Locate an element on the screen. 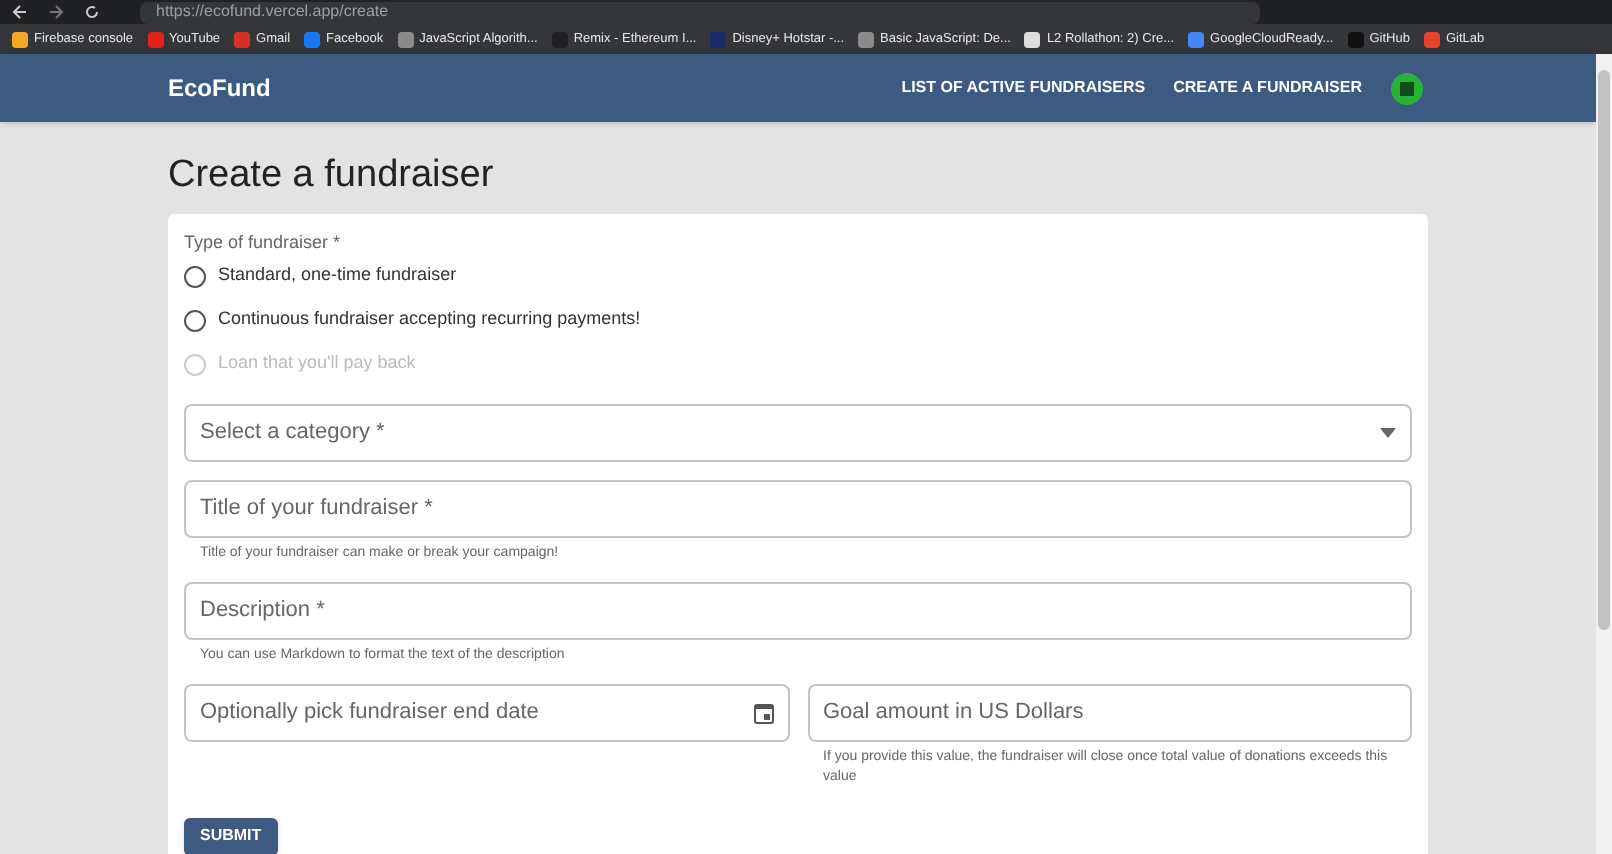  date-field: Optionally pick fundraiser end date is located at coordinates (486, 713).